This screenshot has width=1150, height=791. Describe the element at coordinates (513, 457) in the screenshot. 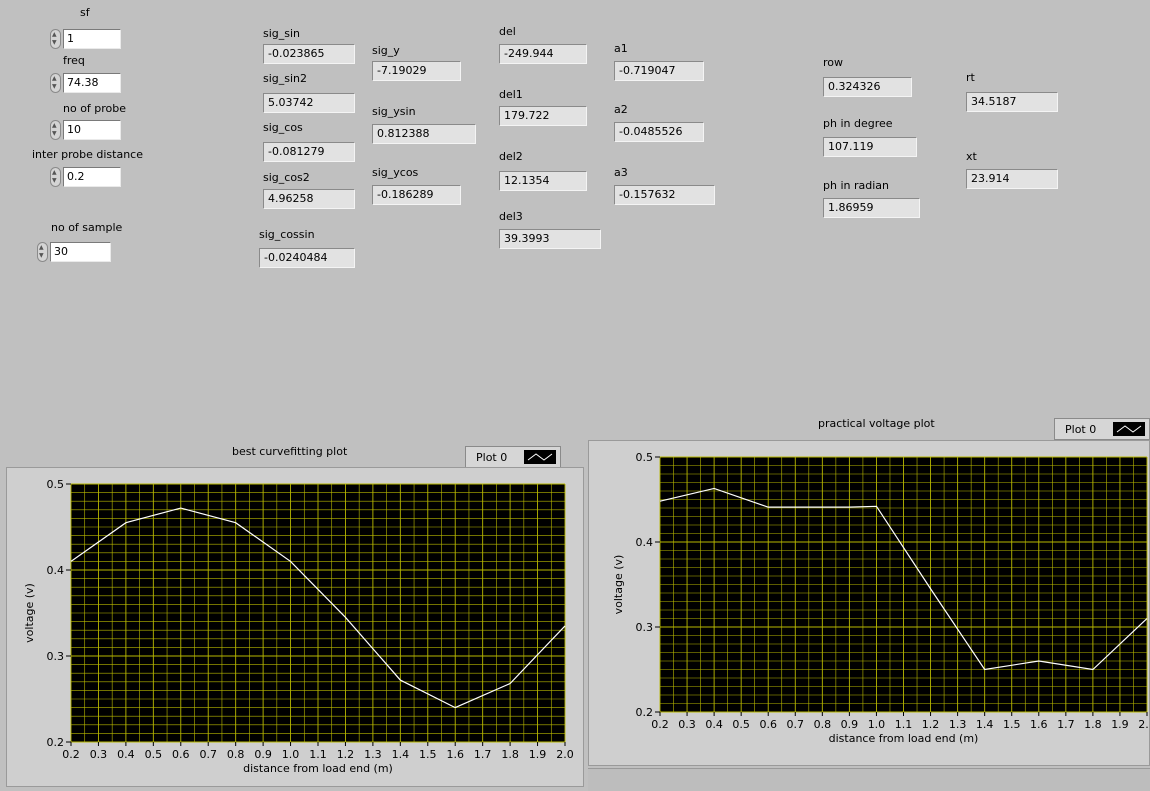

I see `left-plot-legend: Plot 0` at that location.